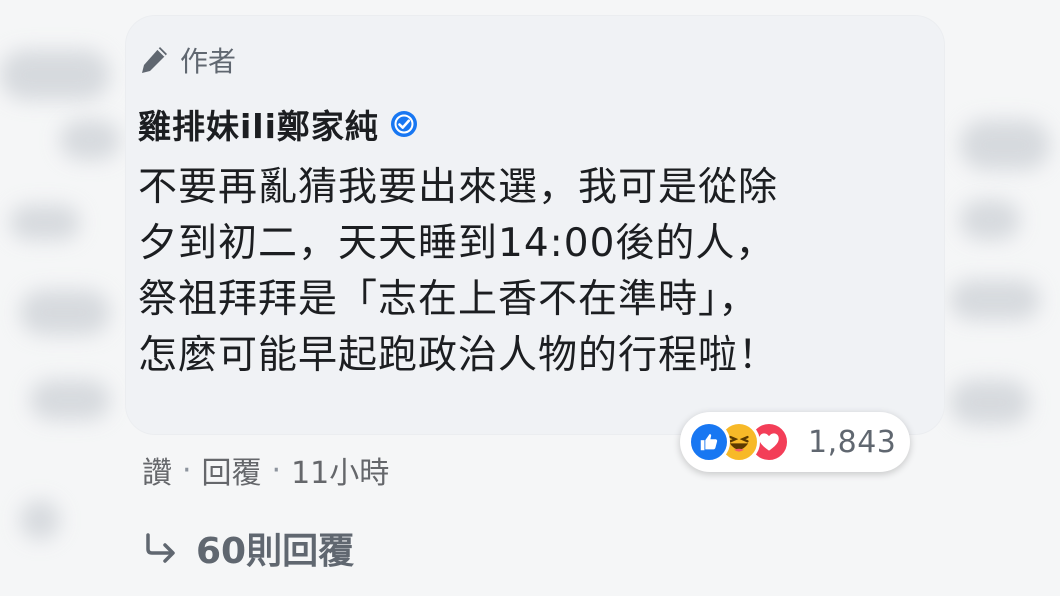 Image resolution: width=1060 pixels, height=596 pixels. Describe the element at coordinates (739, 442) in the screenshot. I see `reaction-icons` at that location.